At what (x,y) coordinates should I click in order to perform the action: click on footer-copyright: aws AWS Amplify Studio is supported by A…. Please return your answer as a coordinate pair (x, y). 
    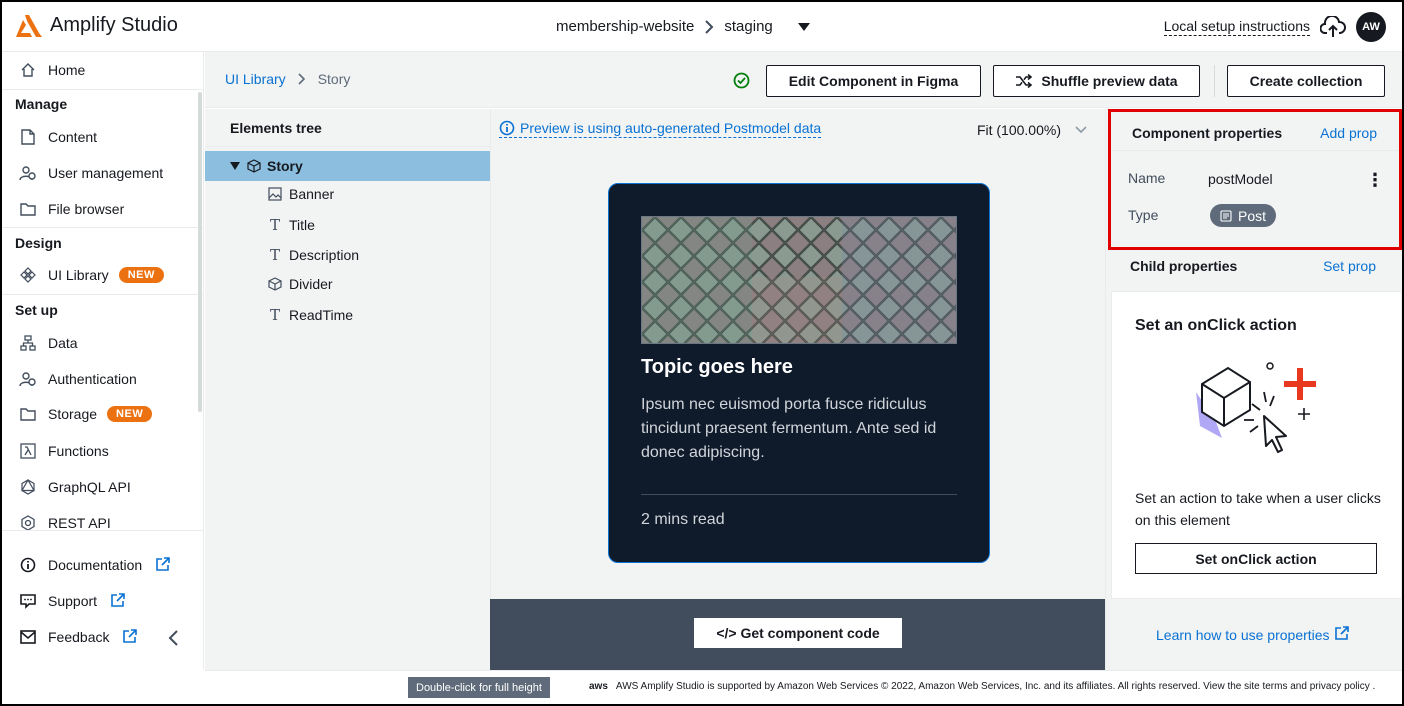
    Looking at the image, I should click on (982, 686).